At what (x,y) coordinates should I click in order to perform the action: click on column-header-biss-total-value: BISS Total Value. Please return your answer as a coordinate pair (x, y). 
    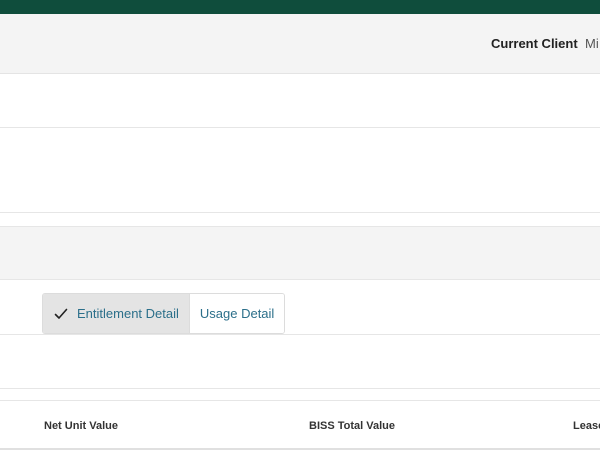
    Looking at the image, I should click on (352, 426).